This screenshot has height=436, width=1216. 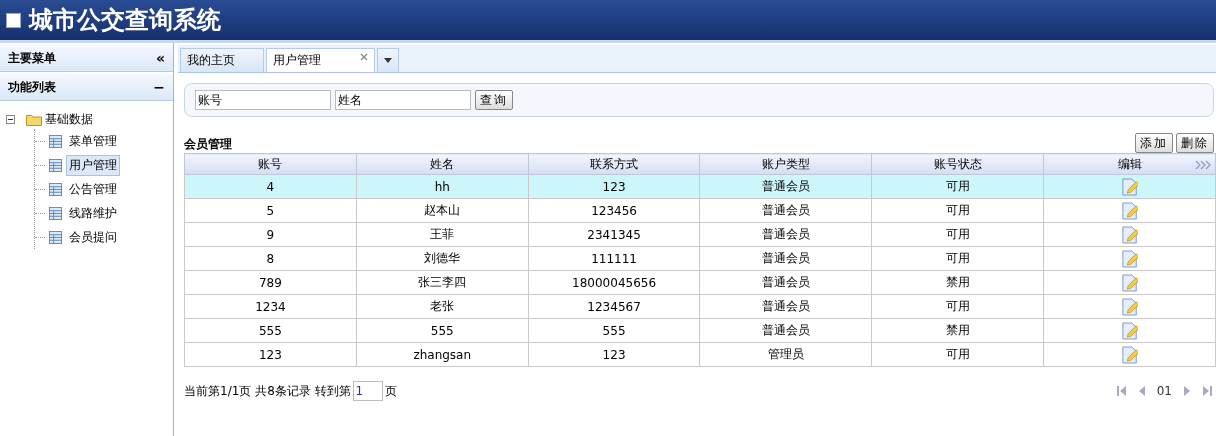 I want to click on column-header: 账户类型, so click(x=786, y=164).